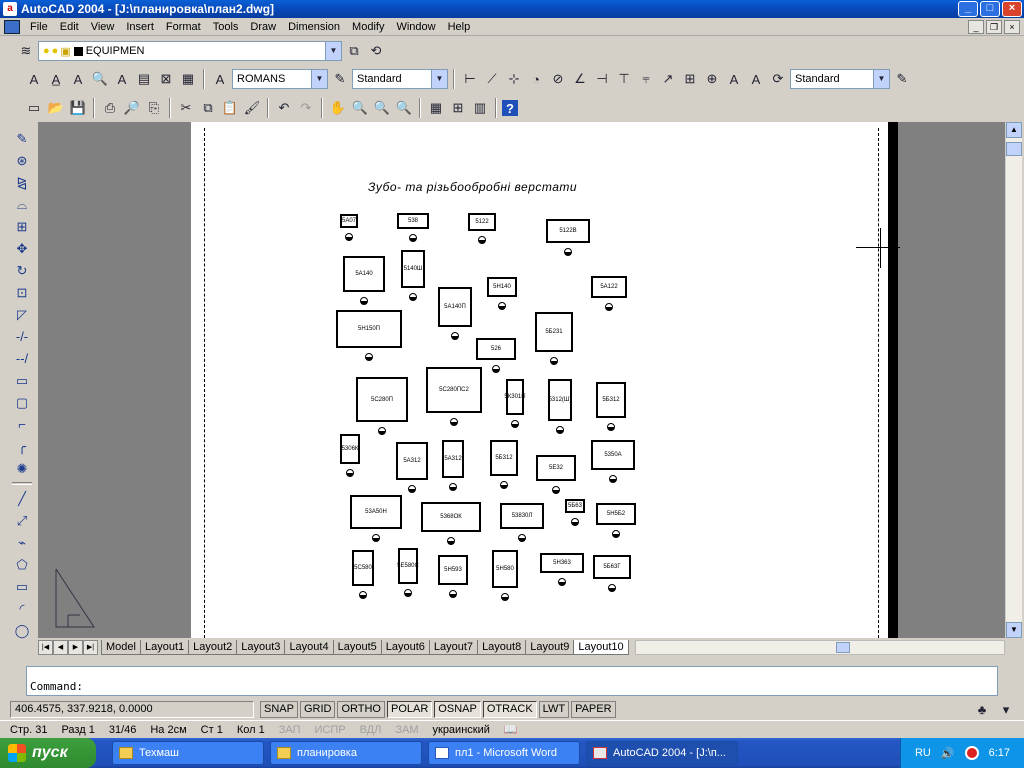 This screenshot has height=768, width=1024. Describe the element at coordinates (923, 753) in the screenshot. I see `language-indicator: RU` at that location.